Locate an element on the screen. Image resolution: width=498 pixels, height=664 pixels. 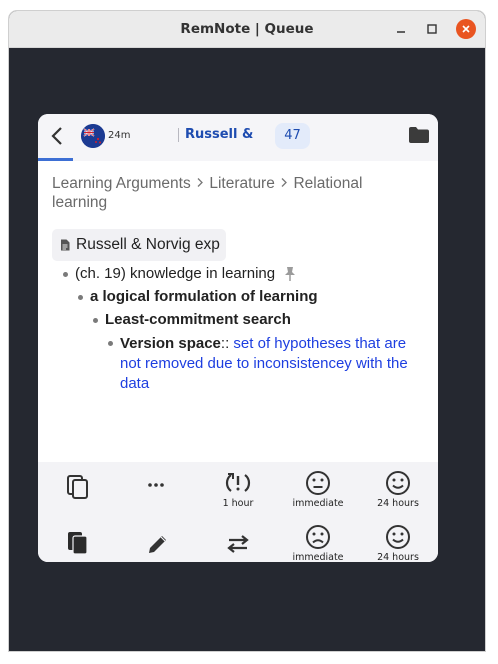
cards-filled-button is located at coordinates (78, 543).